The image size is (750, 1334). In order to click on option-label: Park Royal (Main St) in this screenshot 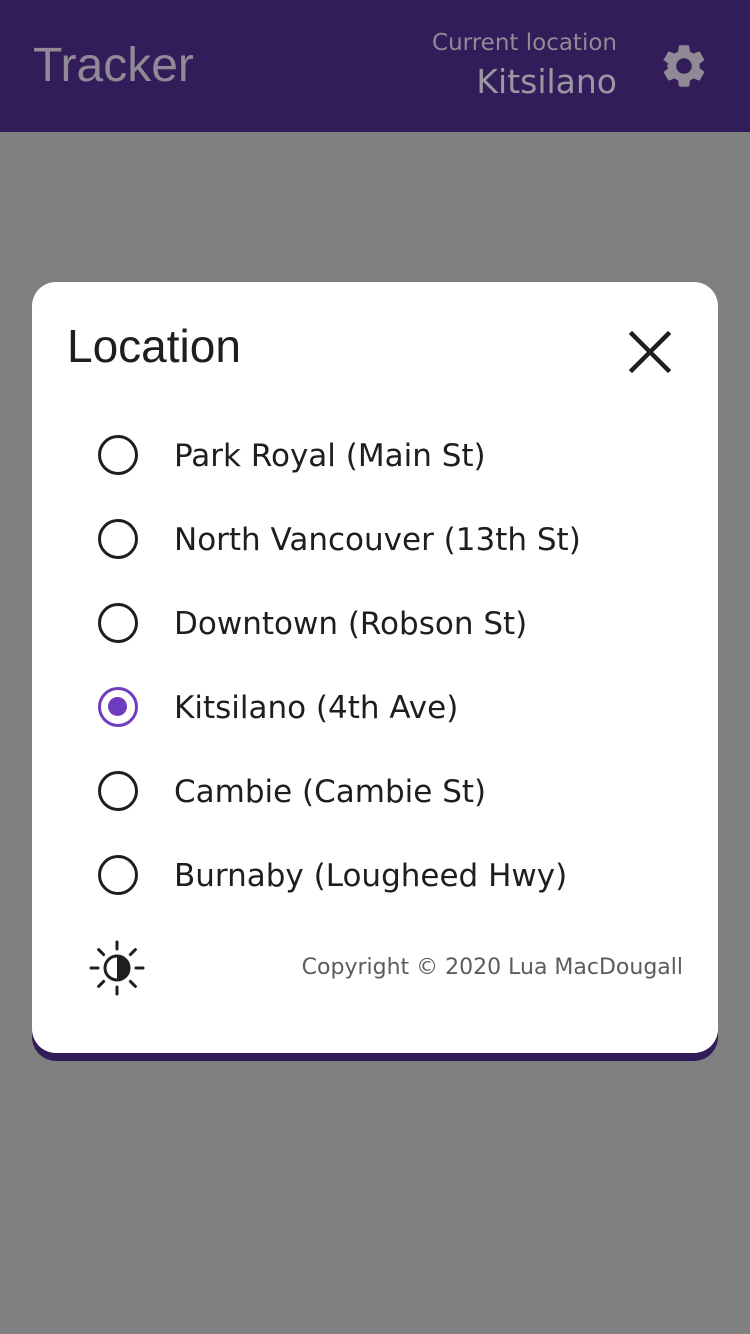, I will do `click(330, 456)`.